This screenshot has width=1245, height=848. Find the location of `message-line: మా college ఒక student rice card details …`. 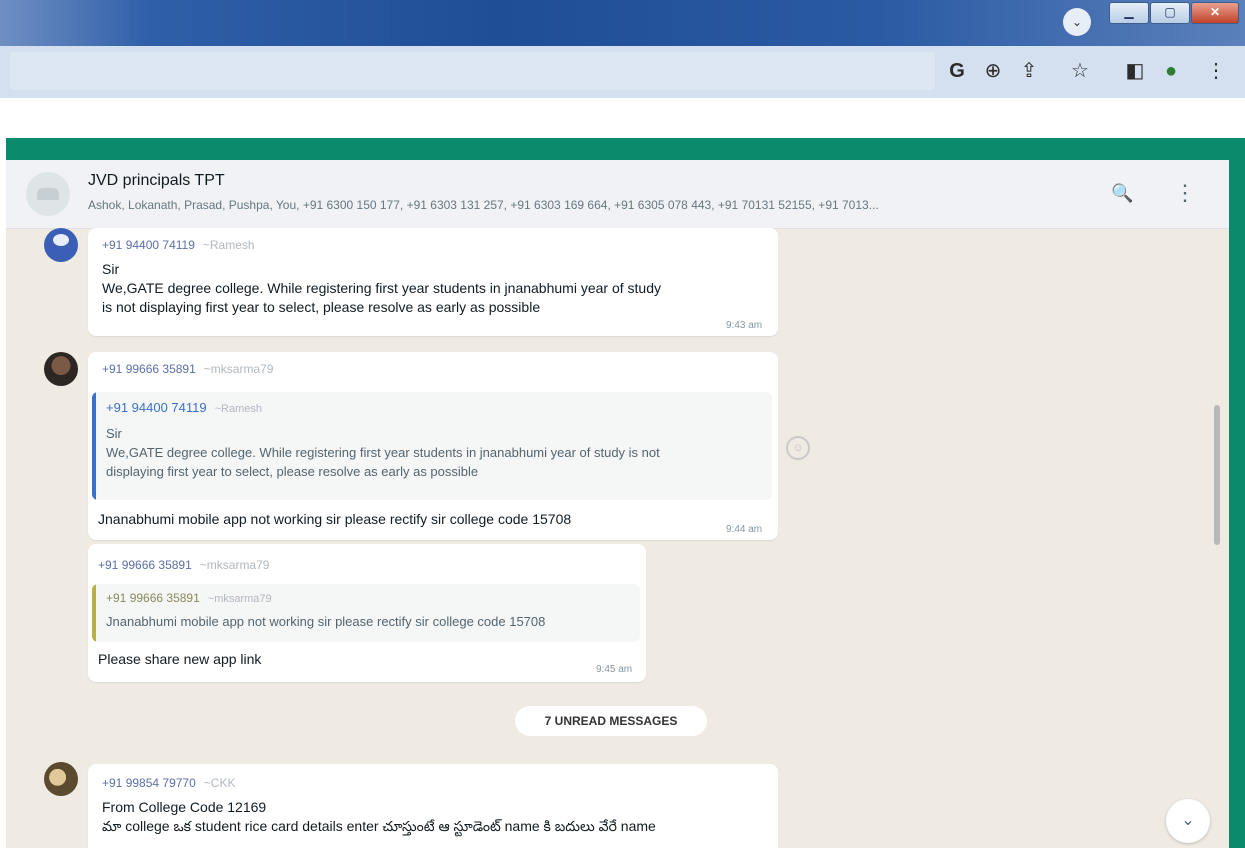

message-line: మా college ఒక student rice card details … is located at coordinates (379, 826).